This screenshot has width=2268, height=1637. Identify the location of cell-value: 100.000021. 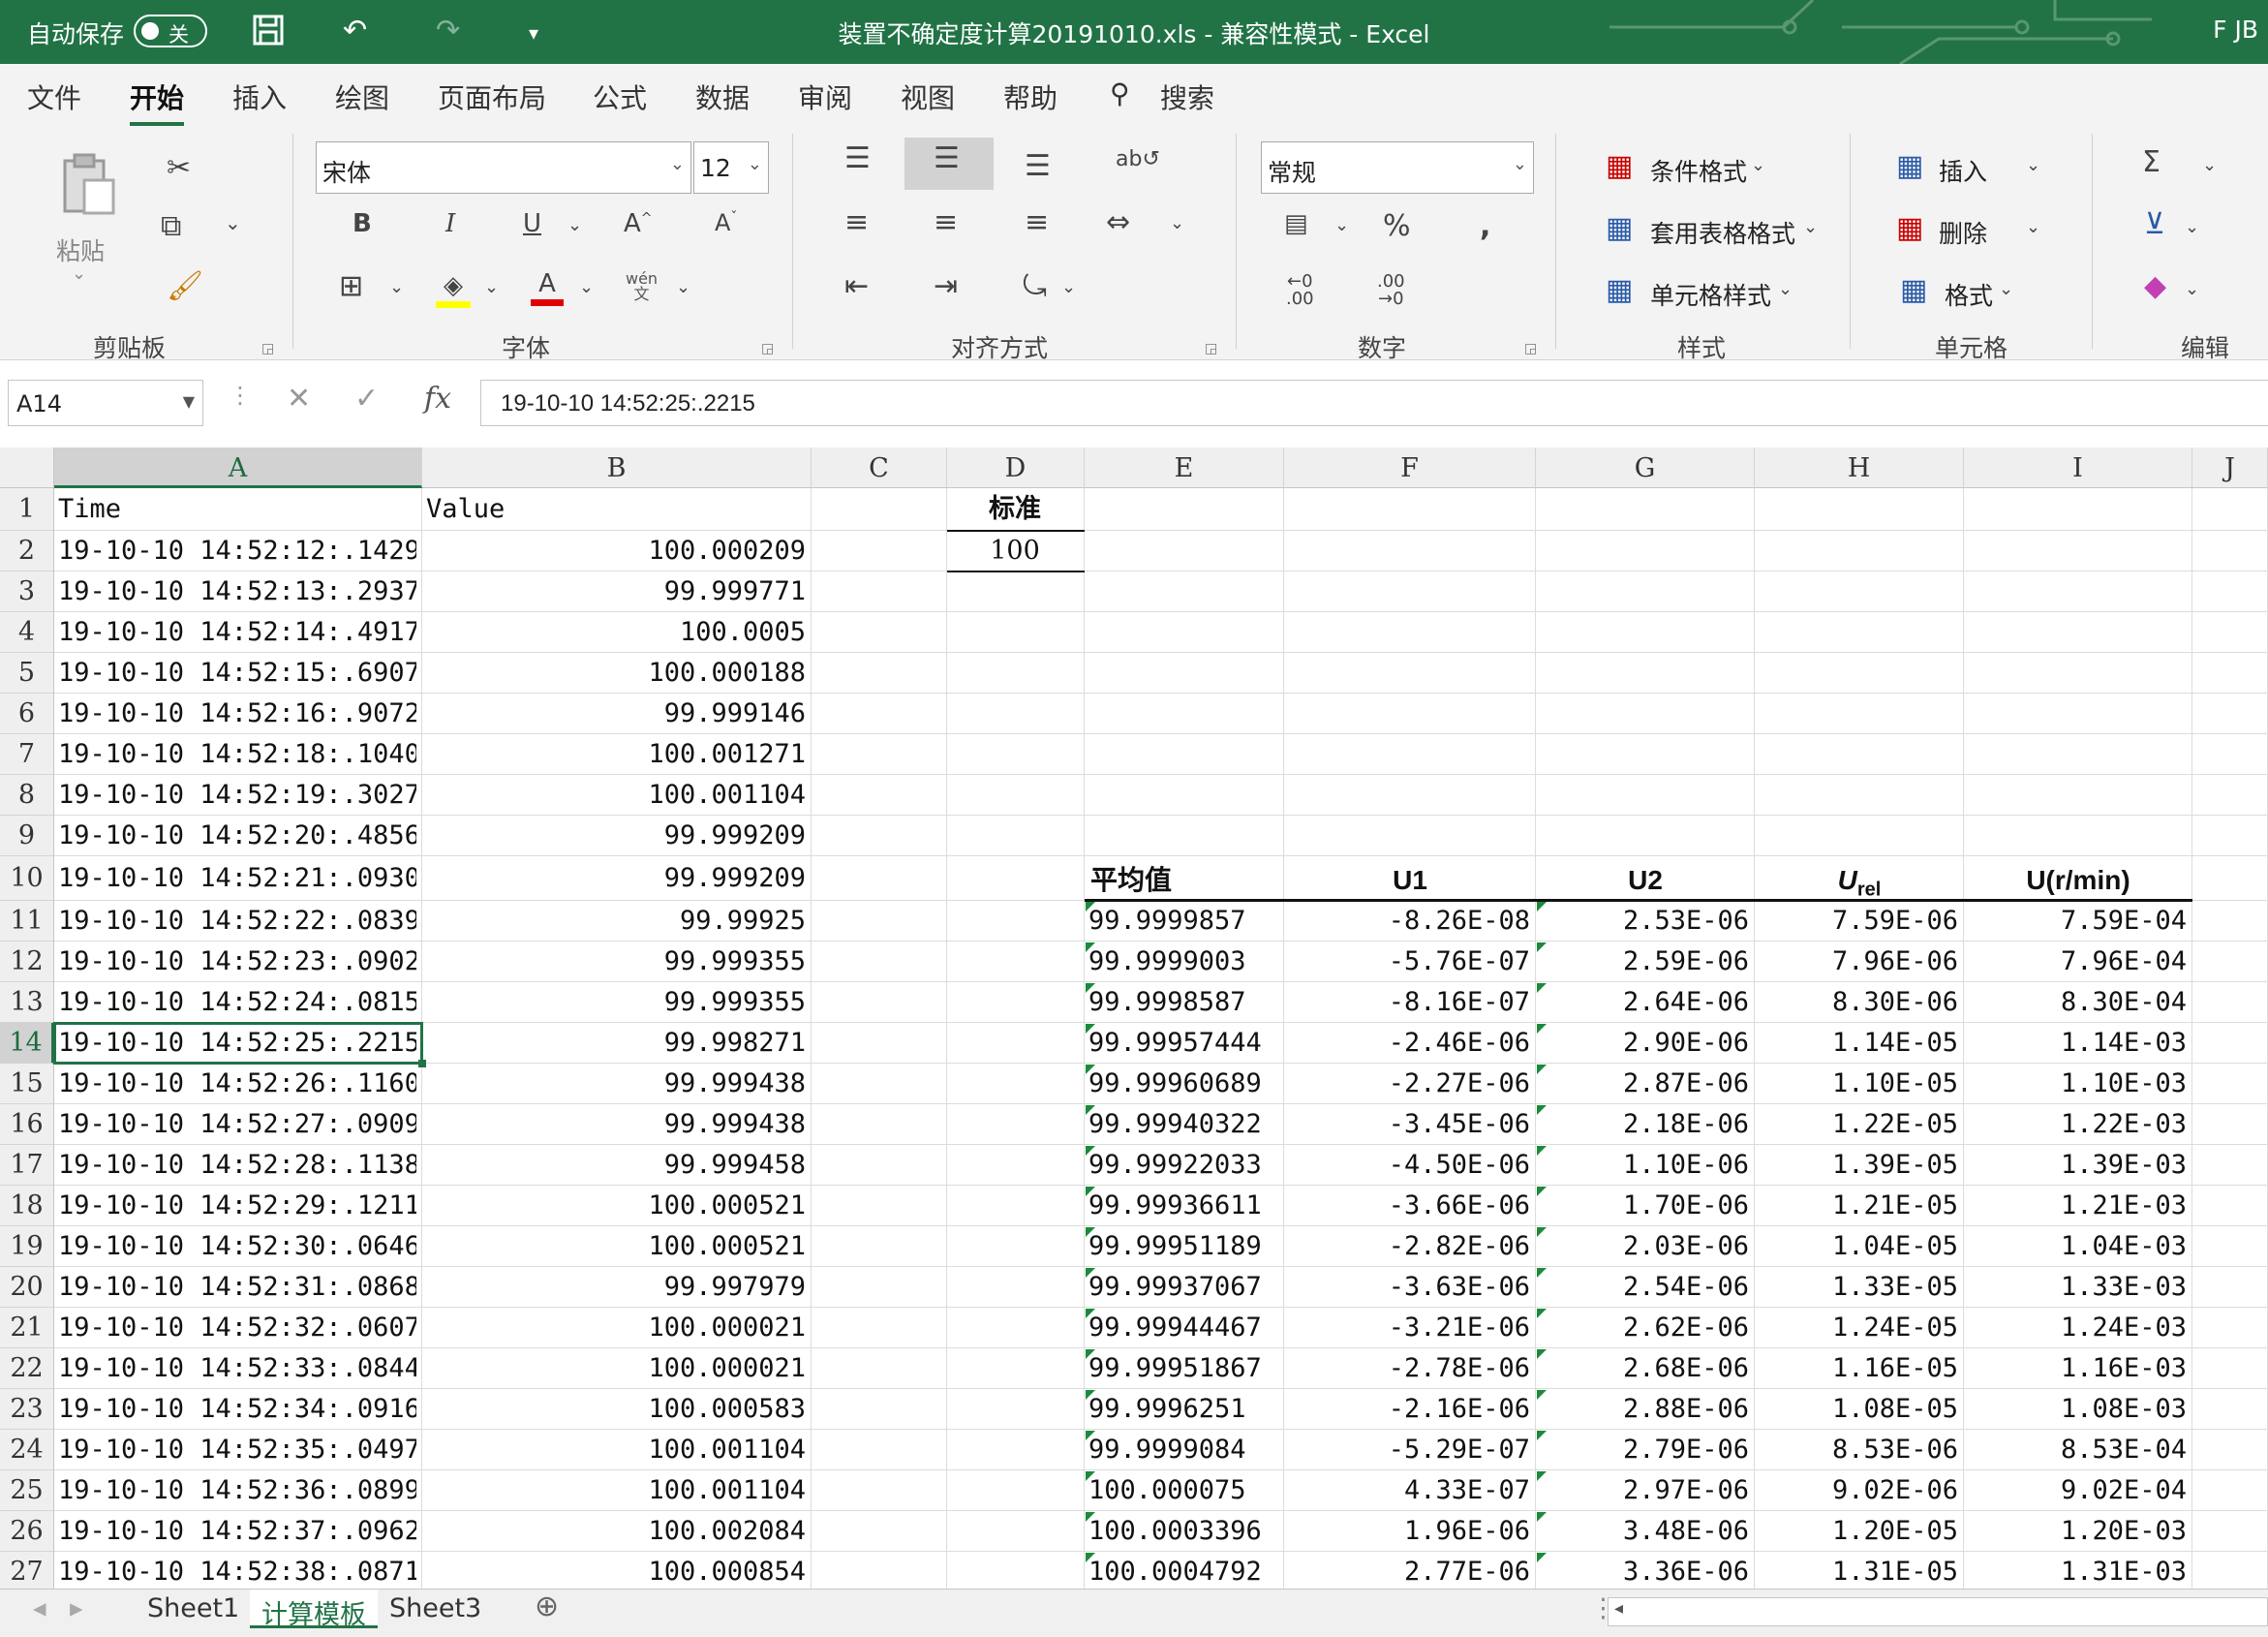
(616, 1328).